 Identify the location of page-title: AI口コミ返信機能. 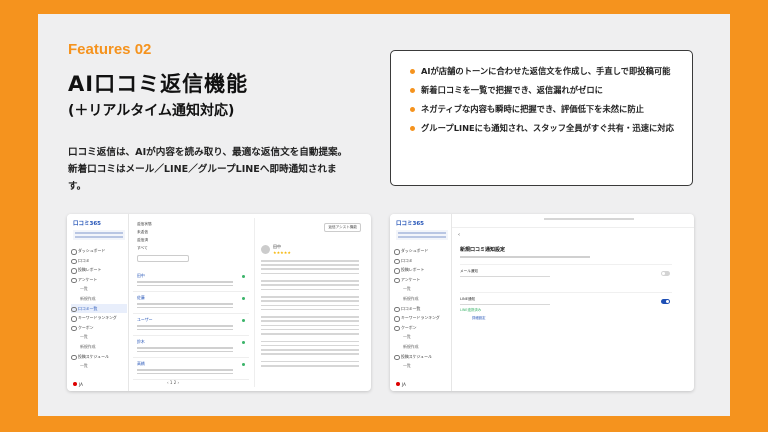
(158, 84).